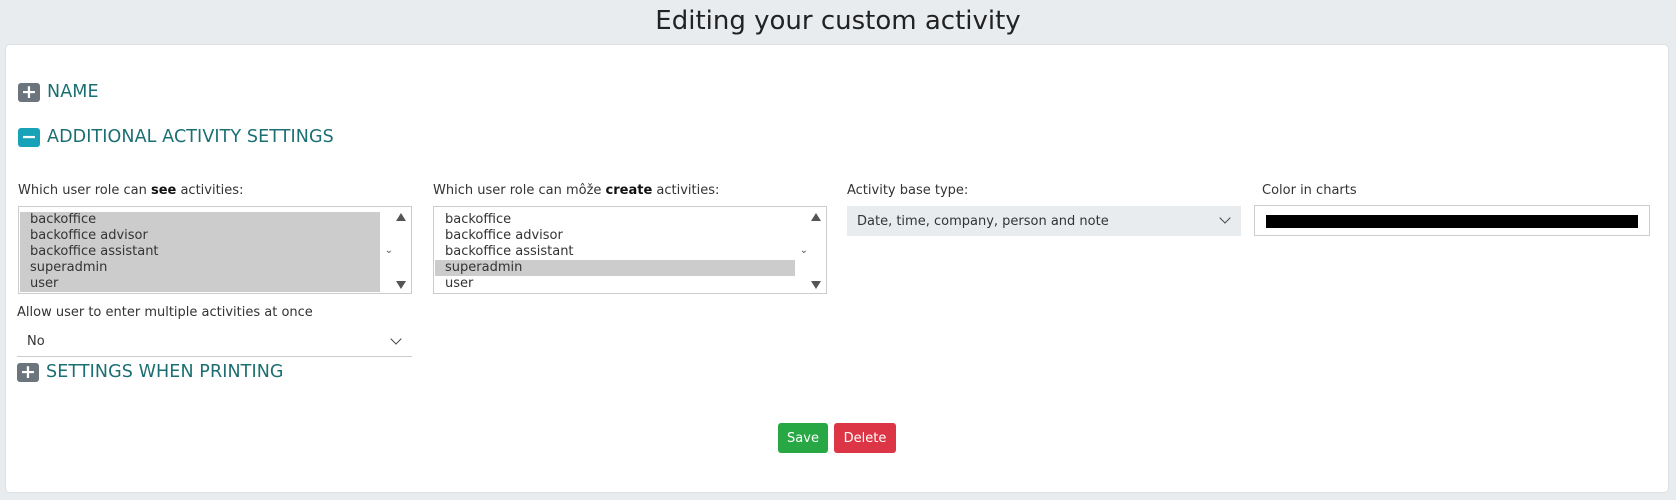 The width and height of the screenshot is (1676, 500). What do you see at coordinates (865, 438) in the screenshot?
I see `delete-button: Delete` at bounding box center [865, 438].